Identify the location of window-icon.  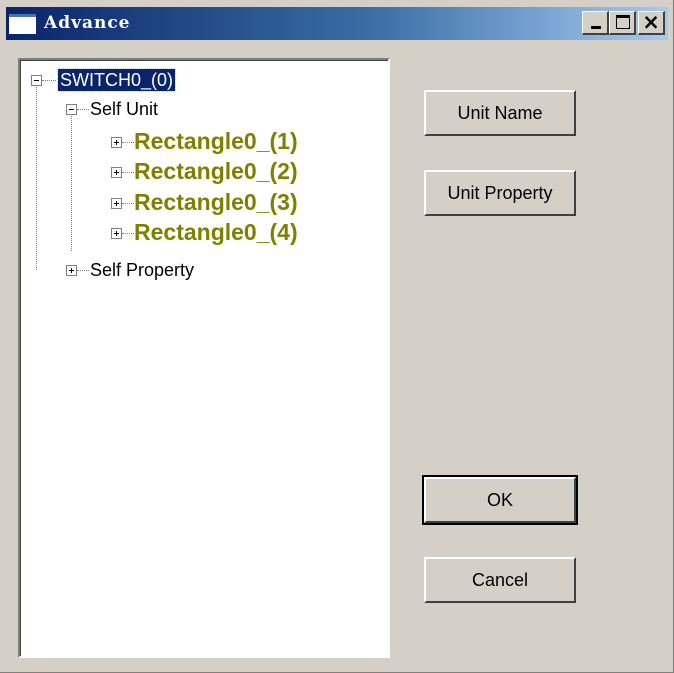
(22, 24).